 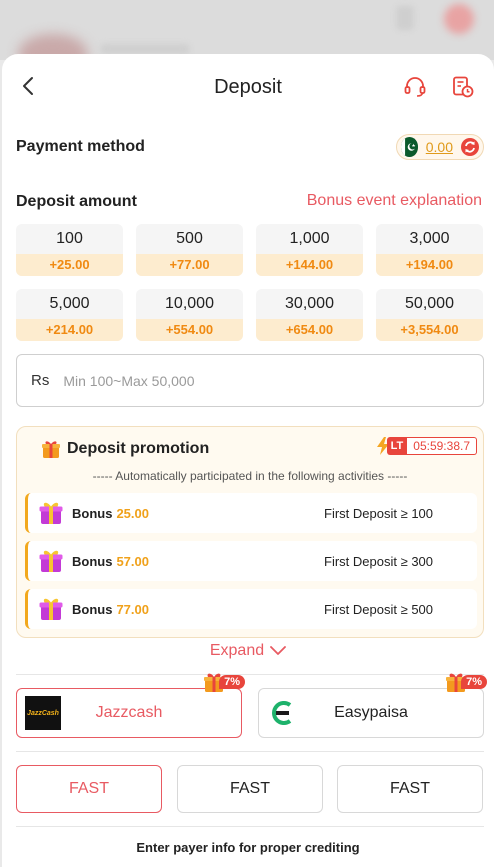 I want to click on deposit-amount-label: Deposit amount, so click(x=76, y=201).